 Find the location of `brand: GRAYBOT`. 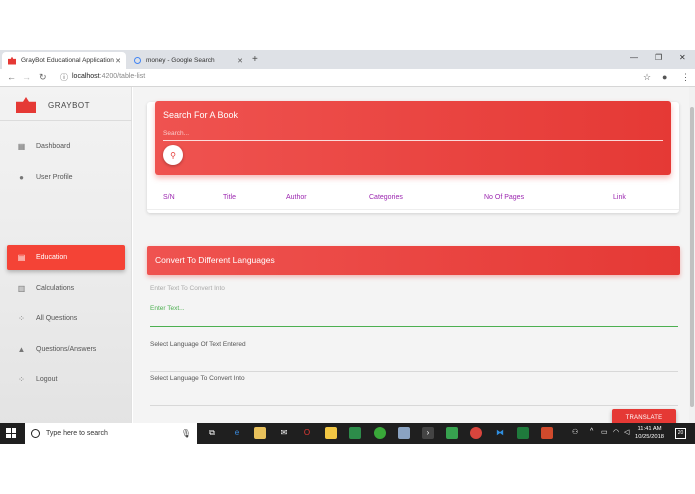

brand: GRAYBOT is located at coordinates (53, 105).